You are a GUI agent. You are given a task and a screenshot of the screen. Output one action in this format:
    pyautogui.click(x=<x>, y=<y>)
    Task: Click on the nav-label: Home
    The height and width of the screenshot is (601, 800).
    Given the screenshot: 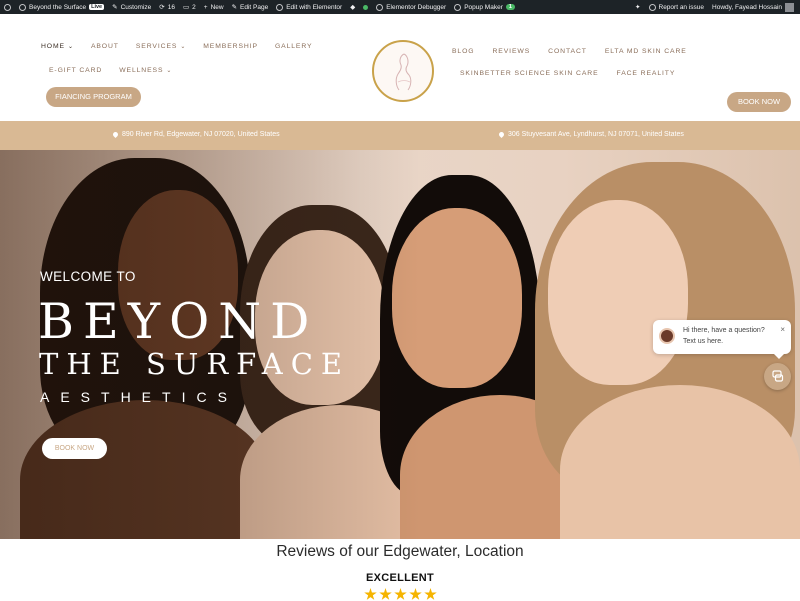 What is the action you would take?
    pyautogui.click(x=53, y=46)
    